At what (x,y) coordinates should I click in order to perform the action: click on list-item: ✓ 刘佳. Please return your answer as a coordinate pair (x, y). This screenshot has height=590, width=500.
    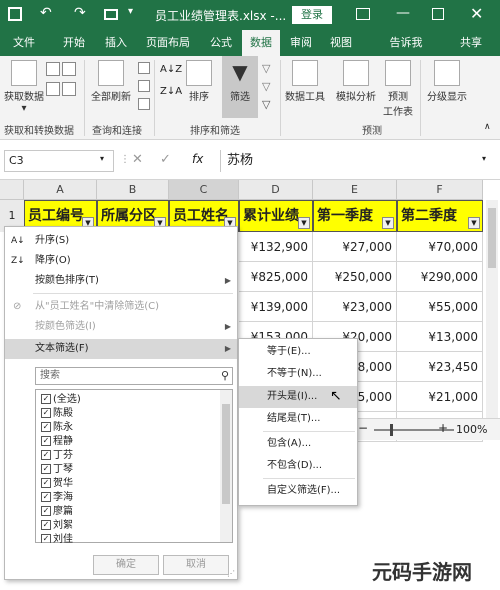
    Looking at the image, I should click on (57, 538).